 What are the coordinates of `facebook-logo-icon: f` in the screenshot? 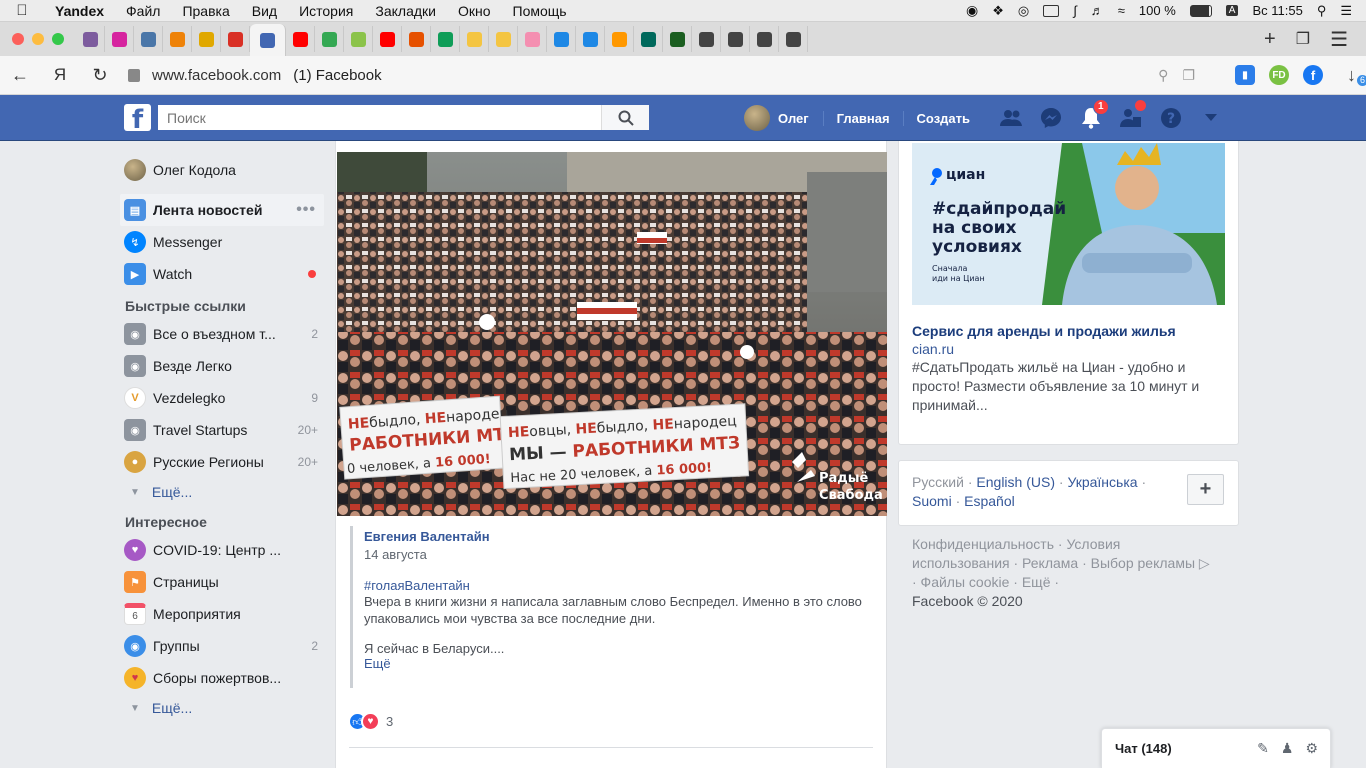 It's located at (137, 117).